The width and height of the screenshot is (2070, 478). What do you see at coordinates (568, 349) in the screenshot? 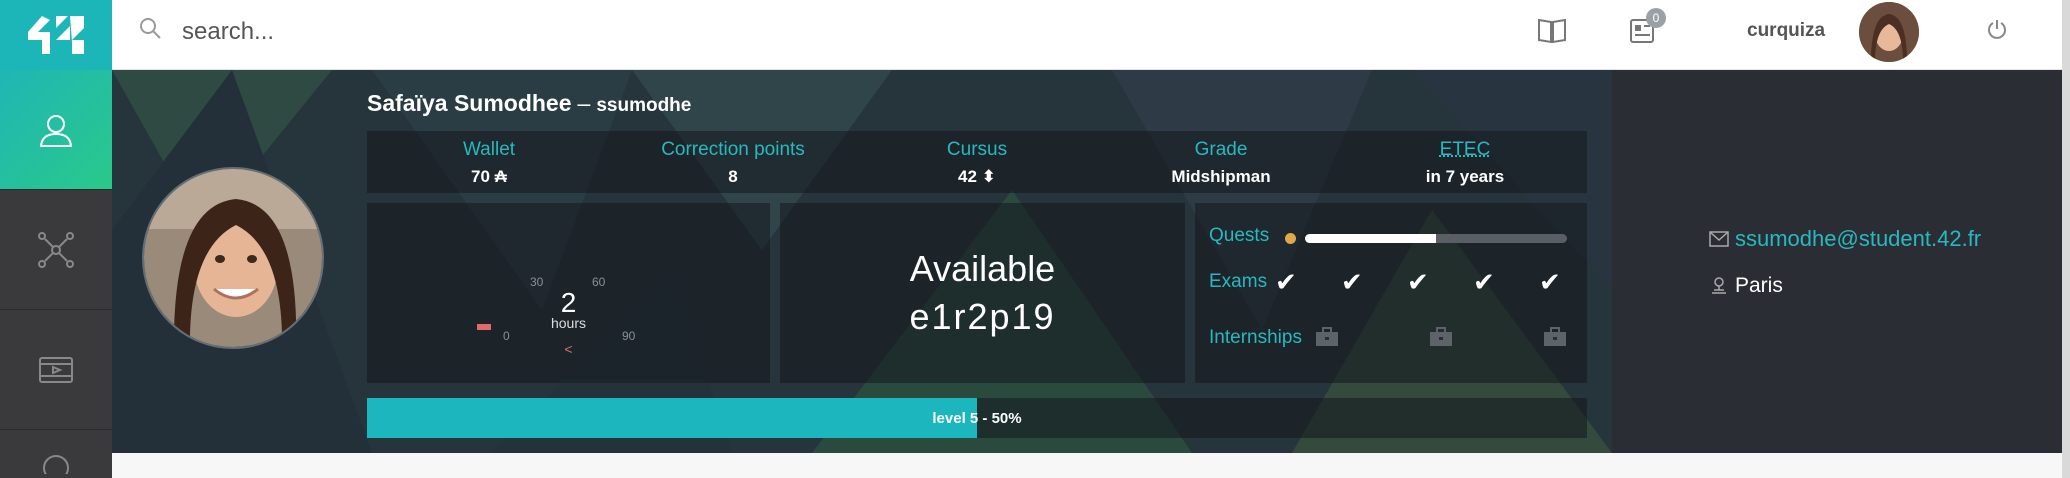
I see `logtime-prev-arrow: <` at bounding box center [568, 349].